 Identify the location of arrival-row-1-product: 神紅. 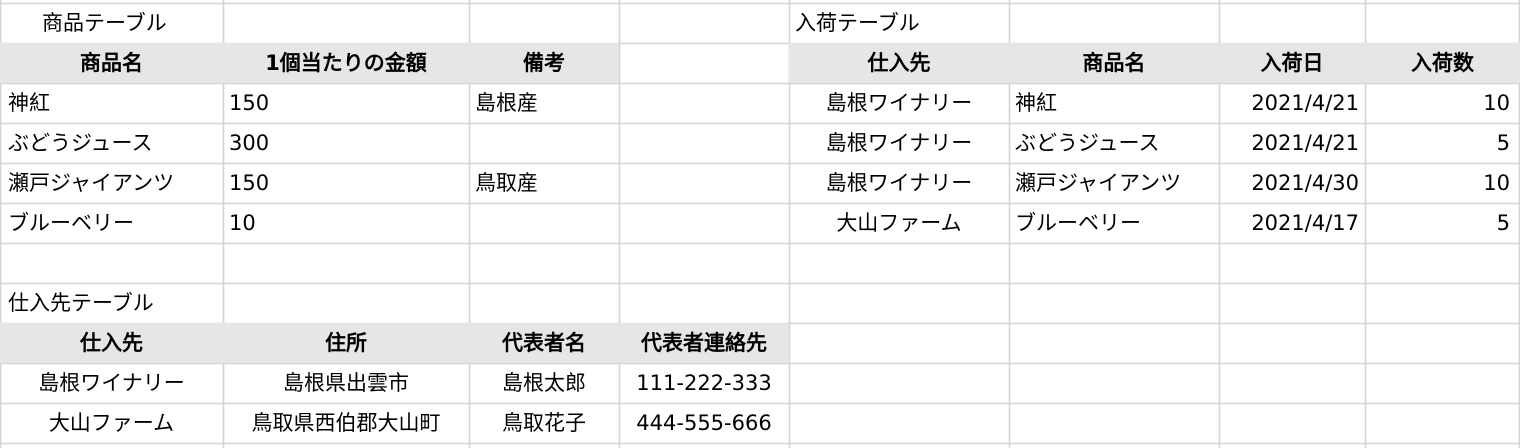
(1114, 103).